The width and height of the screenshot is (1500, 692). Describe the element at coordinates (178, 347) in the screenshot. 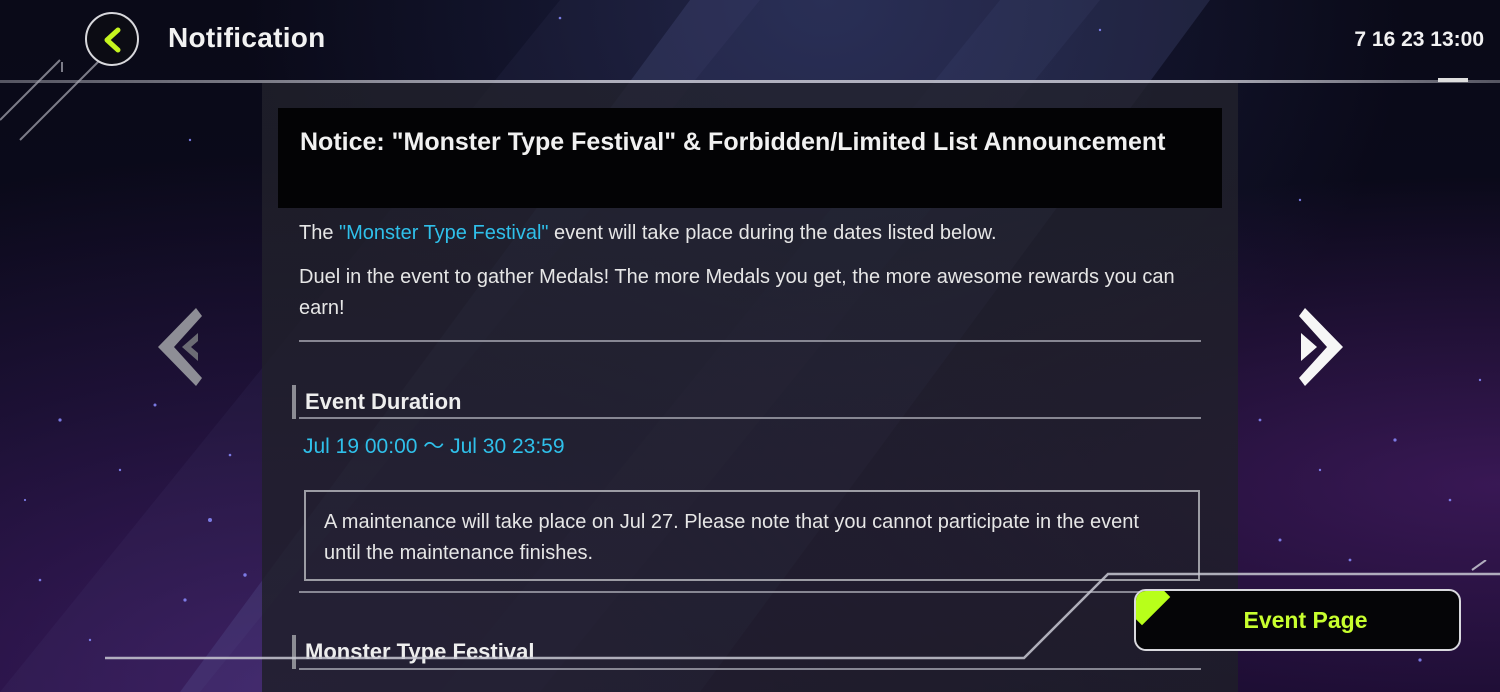

I see `double-chevron-left-icon` at that location.